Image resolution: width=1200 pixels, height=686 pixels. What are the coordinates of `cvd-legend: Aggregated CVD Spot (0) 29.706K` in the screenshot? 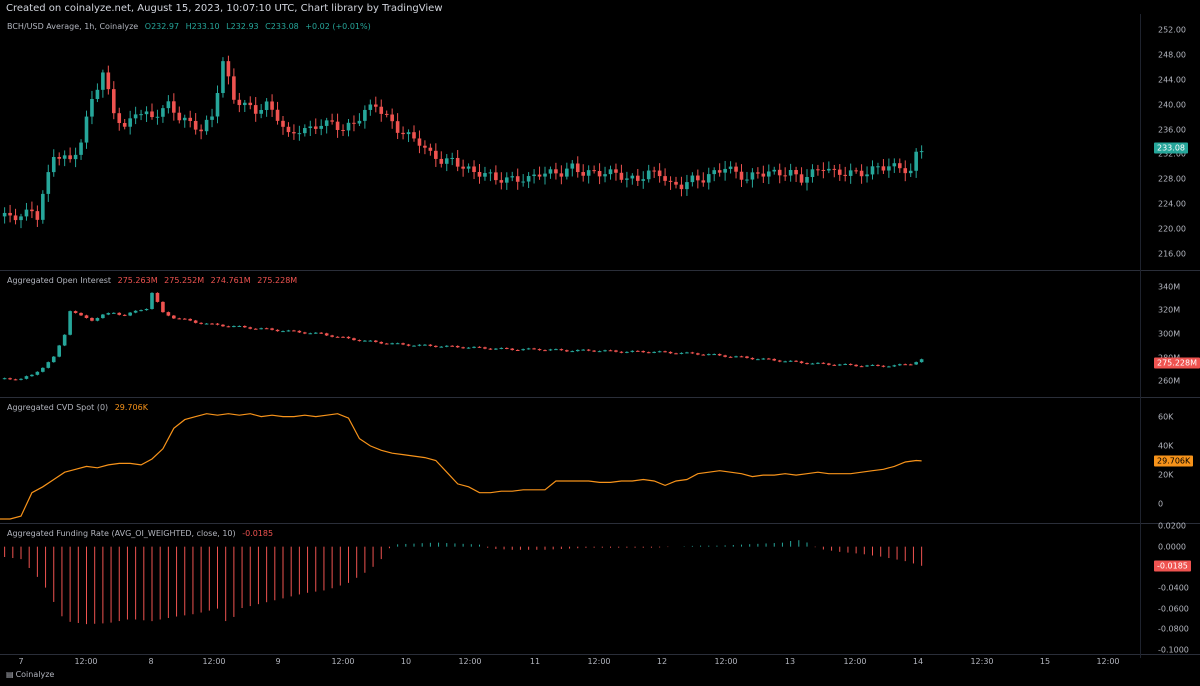 It's located at (77, 407).